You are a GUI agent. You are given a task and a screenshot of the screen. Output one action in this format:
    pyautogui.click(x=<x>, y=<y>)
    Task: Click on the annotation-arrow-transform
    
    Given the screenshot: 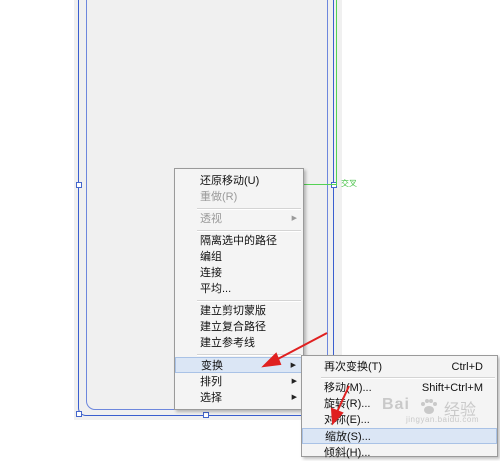 What is the action you would take?
    pyautogui.click(x=300, y=347)
    